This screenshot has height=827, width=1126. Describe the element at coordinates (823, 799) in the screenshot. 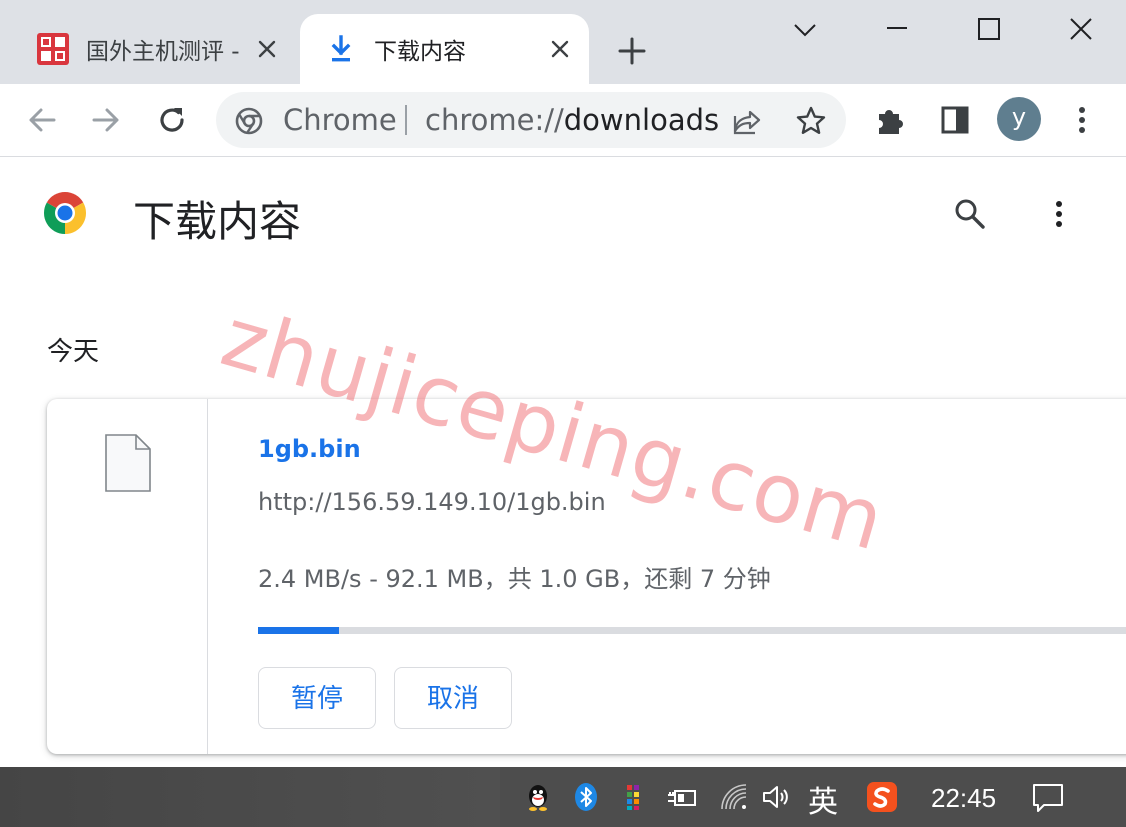

I see `ime-language-indicator: 英` at that location.